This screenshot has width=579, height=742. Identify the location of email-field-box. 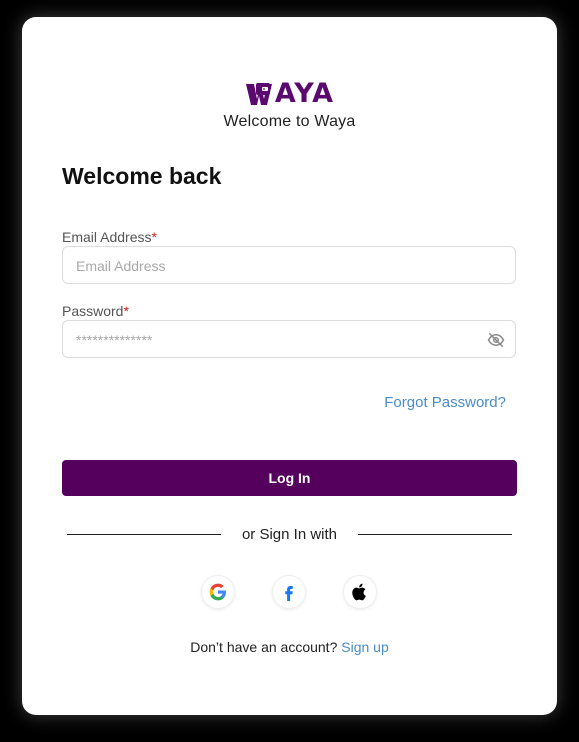
(289, 265).